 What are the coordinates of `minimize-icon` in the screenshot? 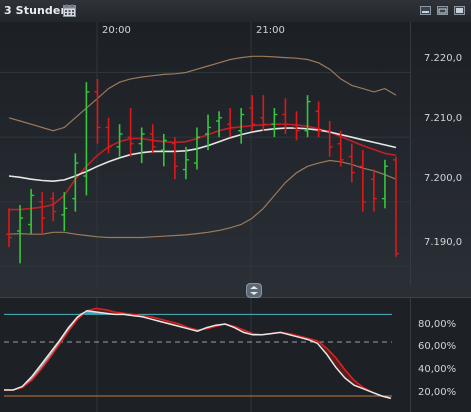 It's located at (425, 10).